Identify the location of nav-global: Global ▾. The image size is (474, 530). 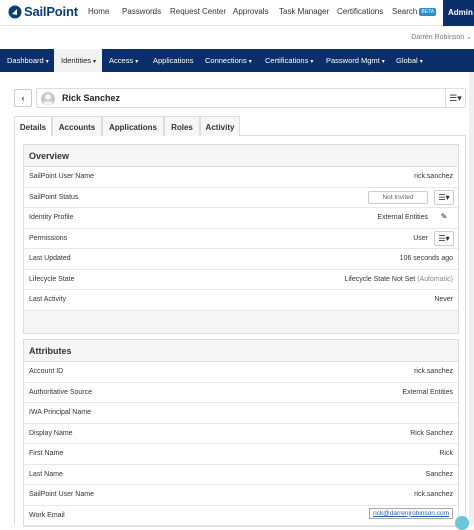
(409, 60).